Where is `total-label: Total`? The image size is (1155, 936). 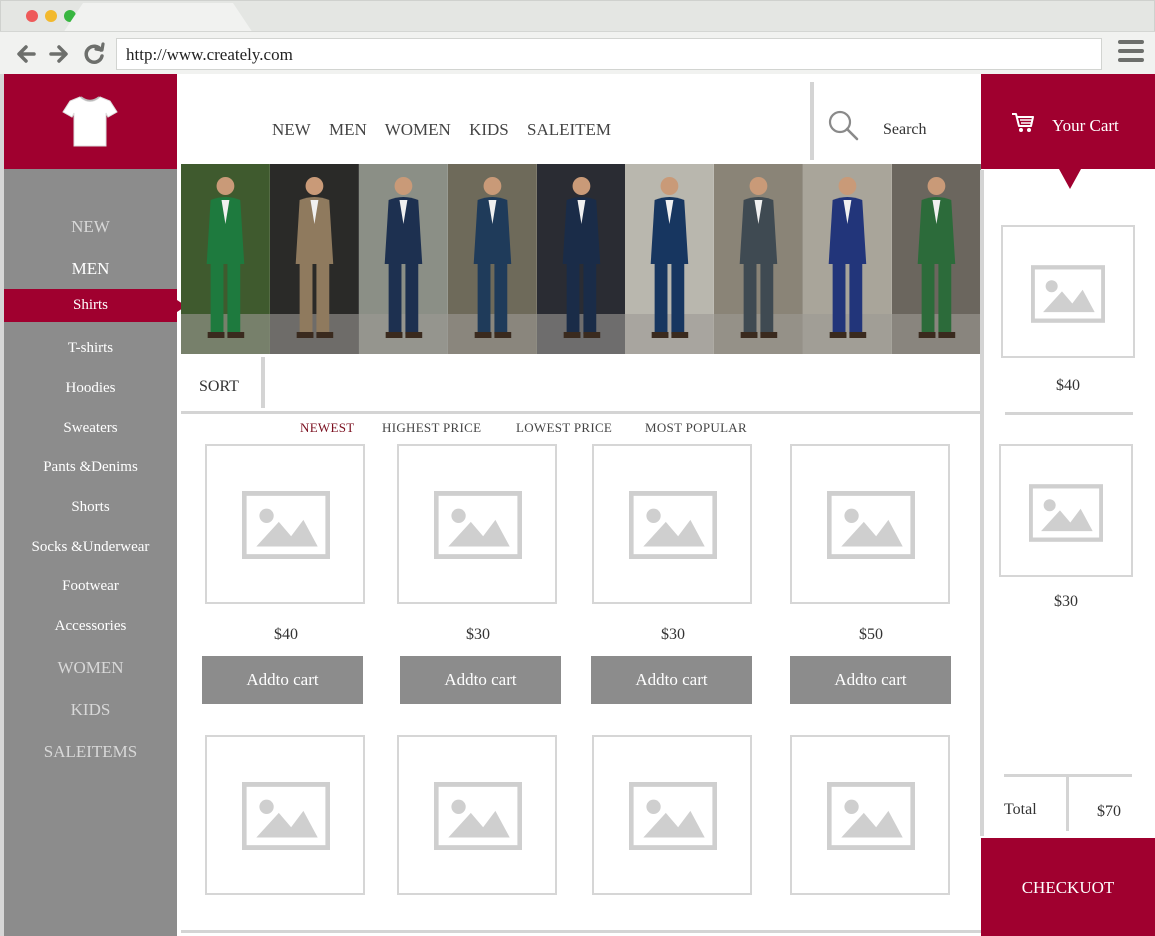 total-label: Total is located at coordinates (1020, 809).